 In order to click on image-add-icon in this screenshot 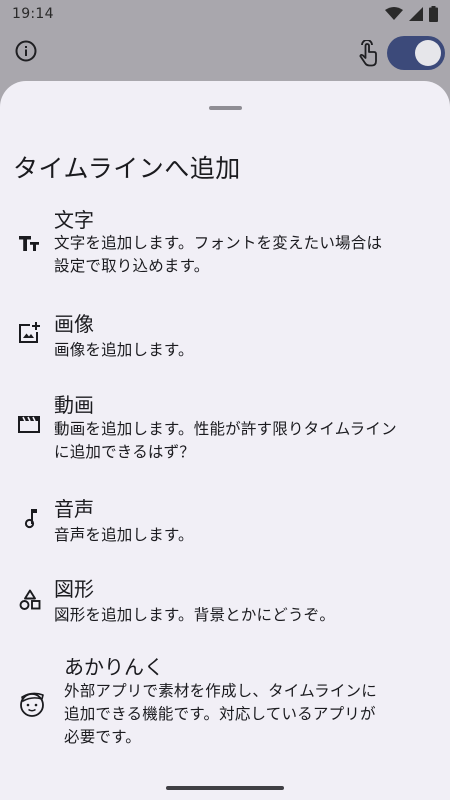, I will do `click(29, 333)`.